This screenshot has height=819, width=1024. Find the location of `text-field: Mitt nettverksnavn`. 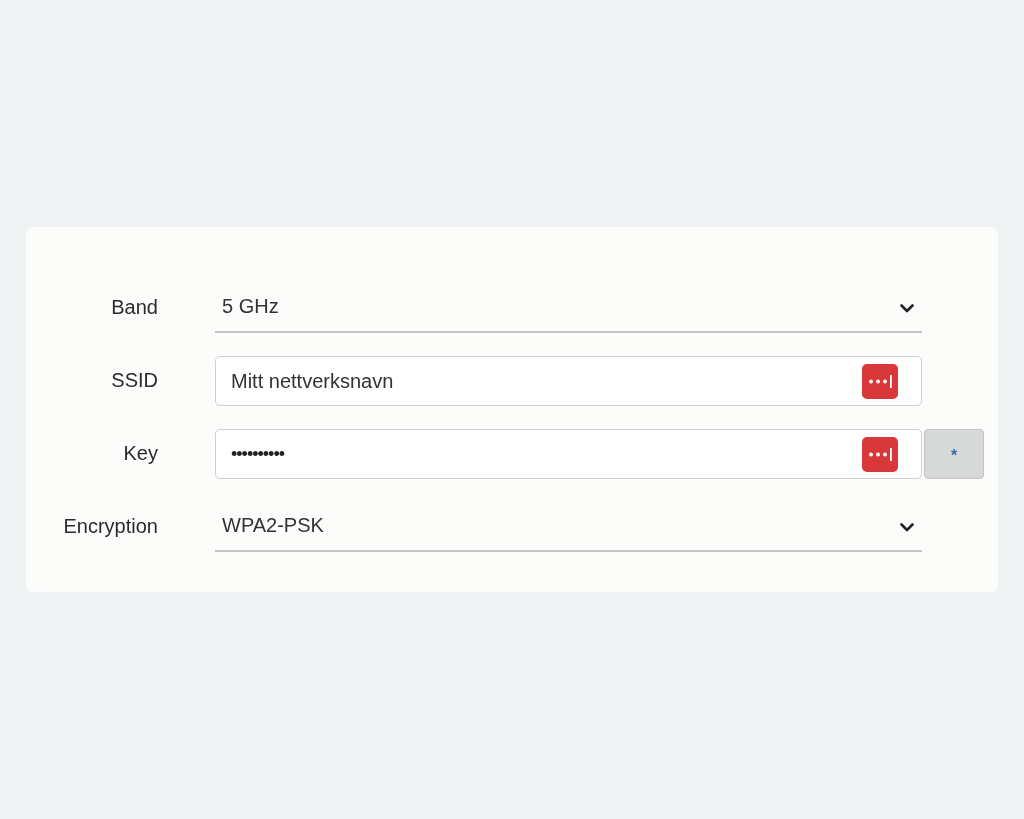

text-field: Mitt nettverksnavn is located at coordinates (568, 381).